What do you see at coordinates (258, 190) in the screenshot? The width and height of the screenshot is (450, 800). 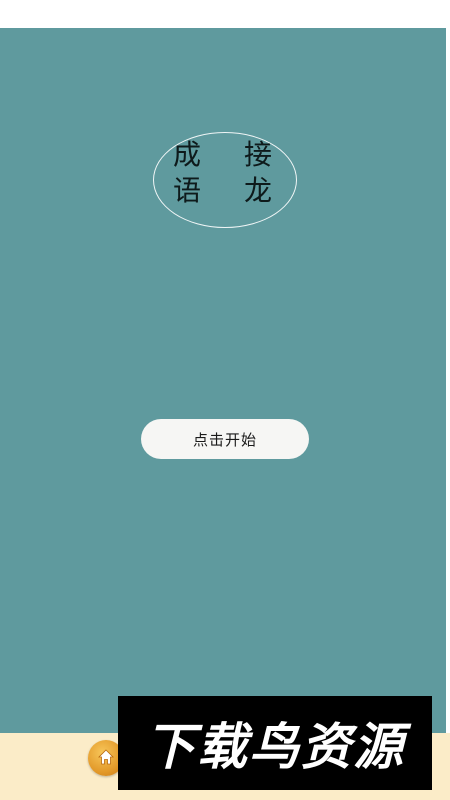 I see `title-char: 龙` at bounding box center [258, 190].